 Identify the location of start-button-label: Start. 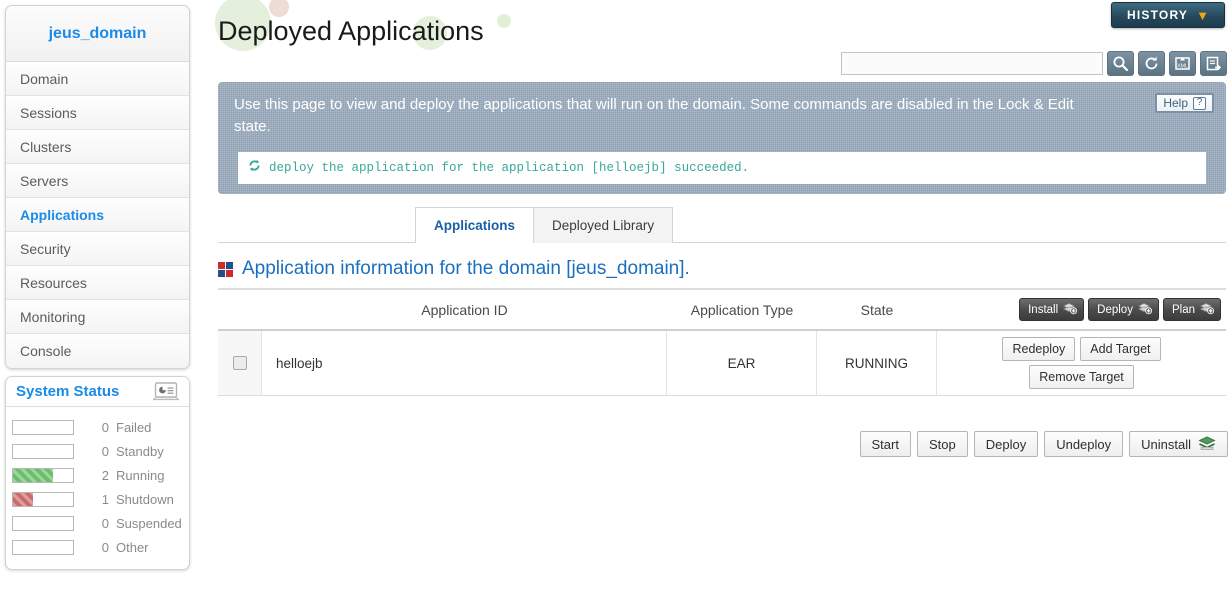
(885, 444).